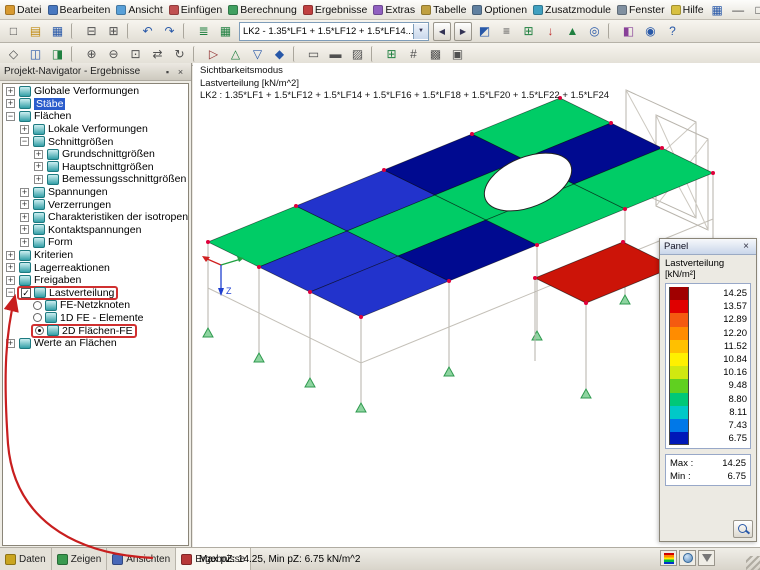 The width and height of the screenshot is (760, 570). What do you see at coordinates (13, 54) in the screenshot?
I see `pointer-icon: ◇` at bounding box center [13, 54].